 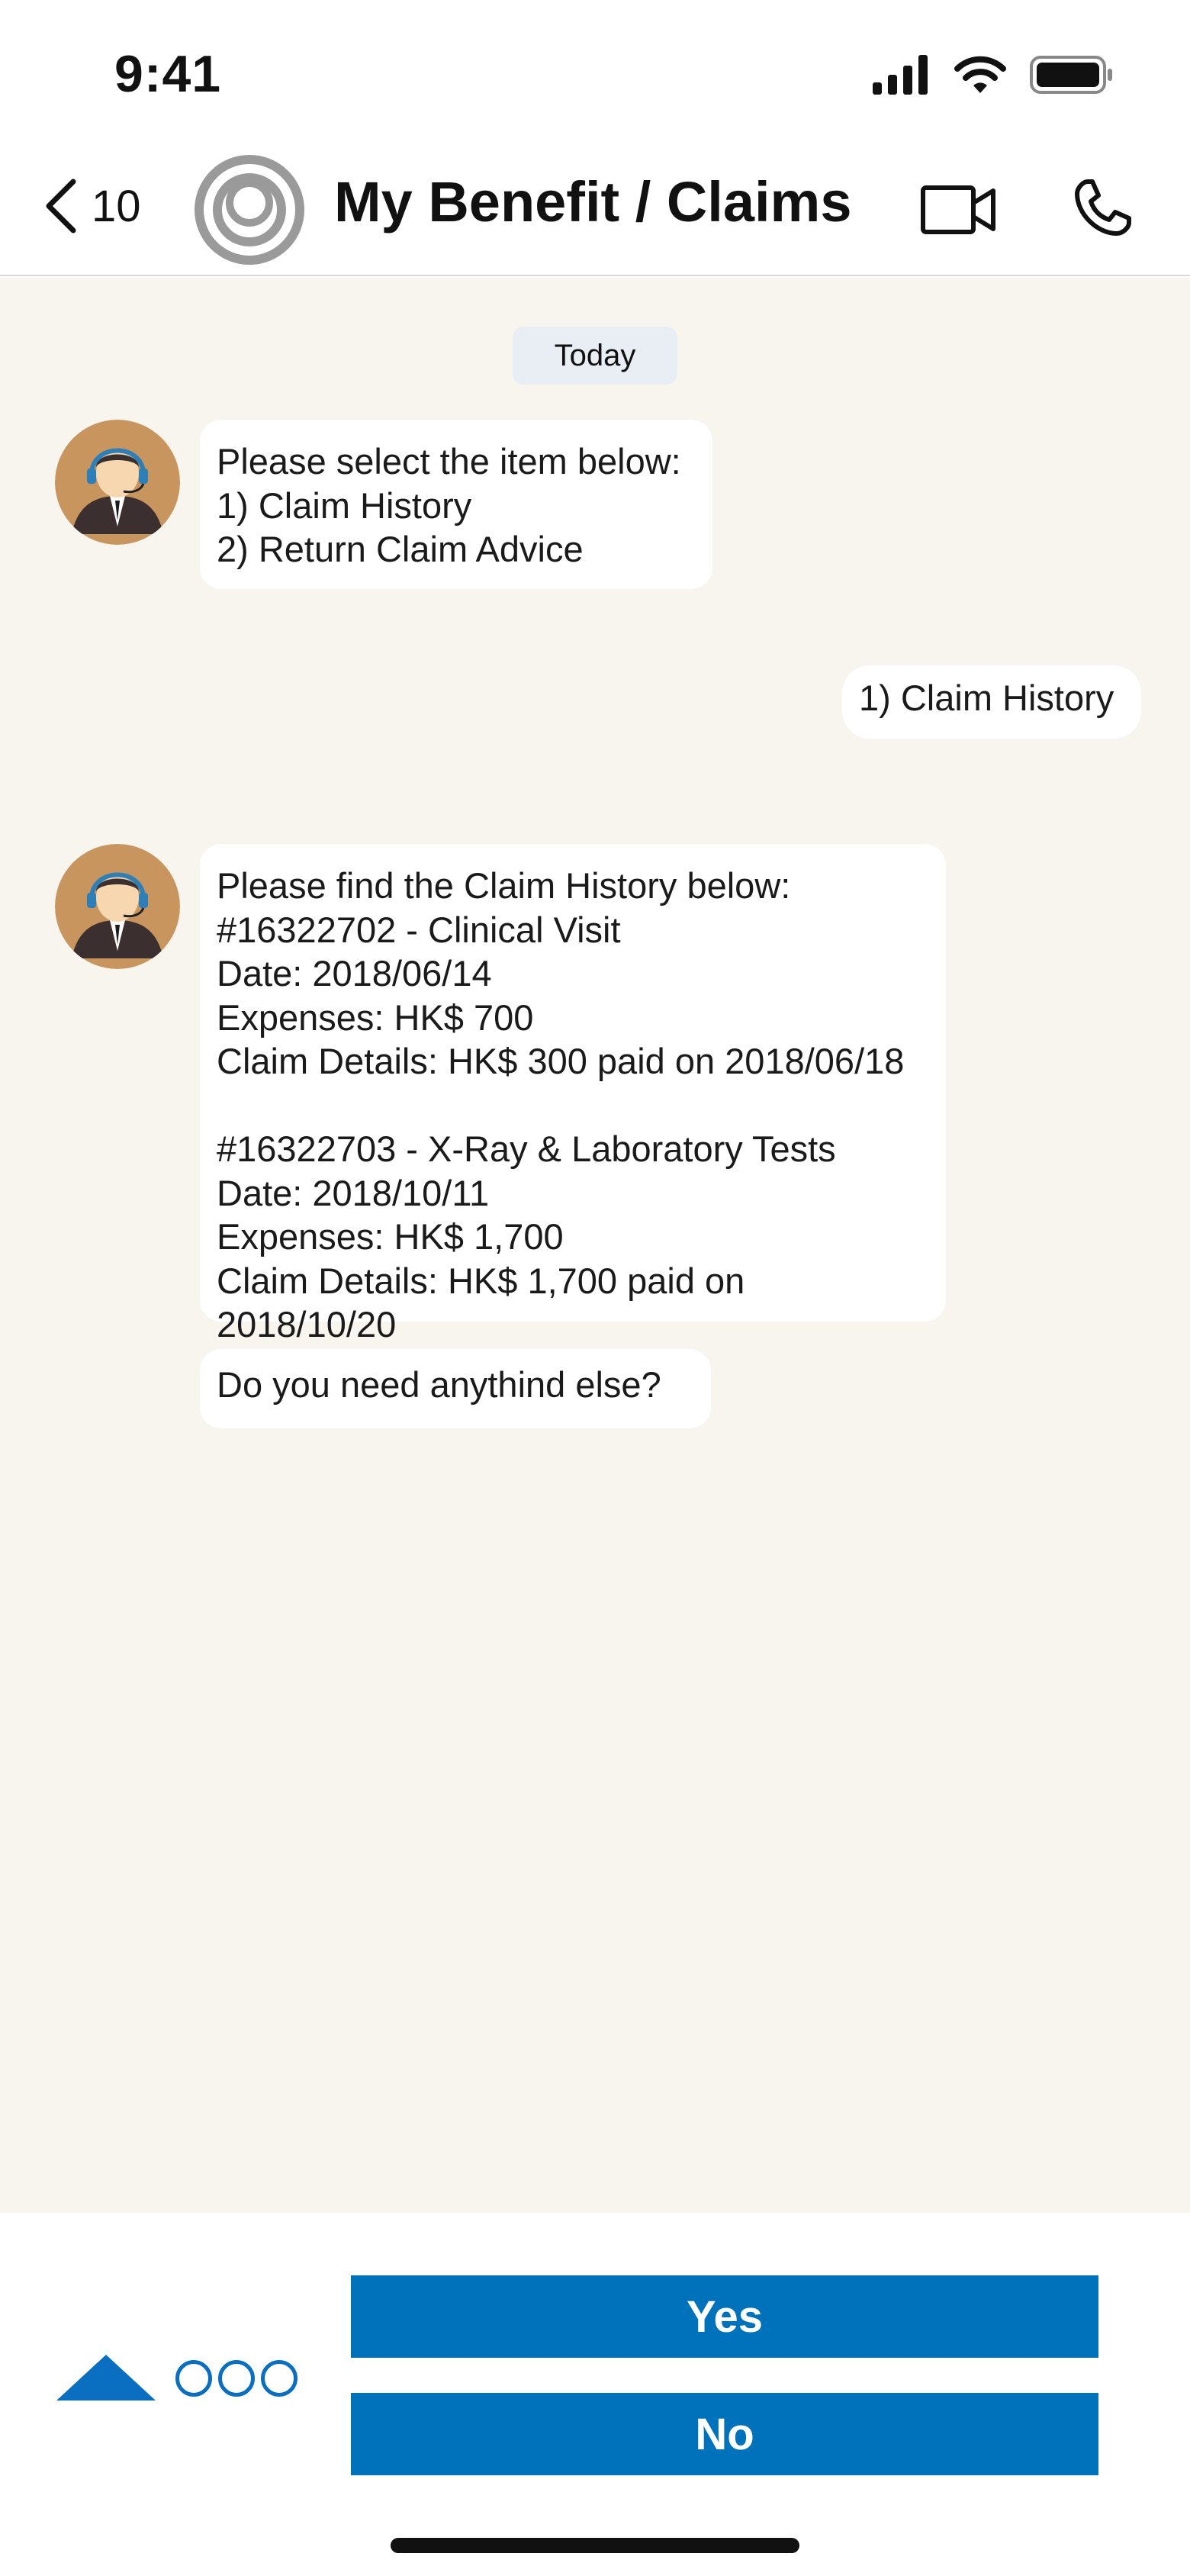 I want to click on video-call-icon, so click(x=958, y=209).